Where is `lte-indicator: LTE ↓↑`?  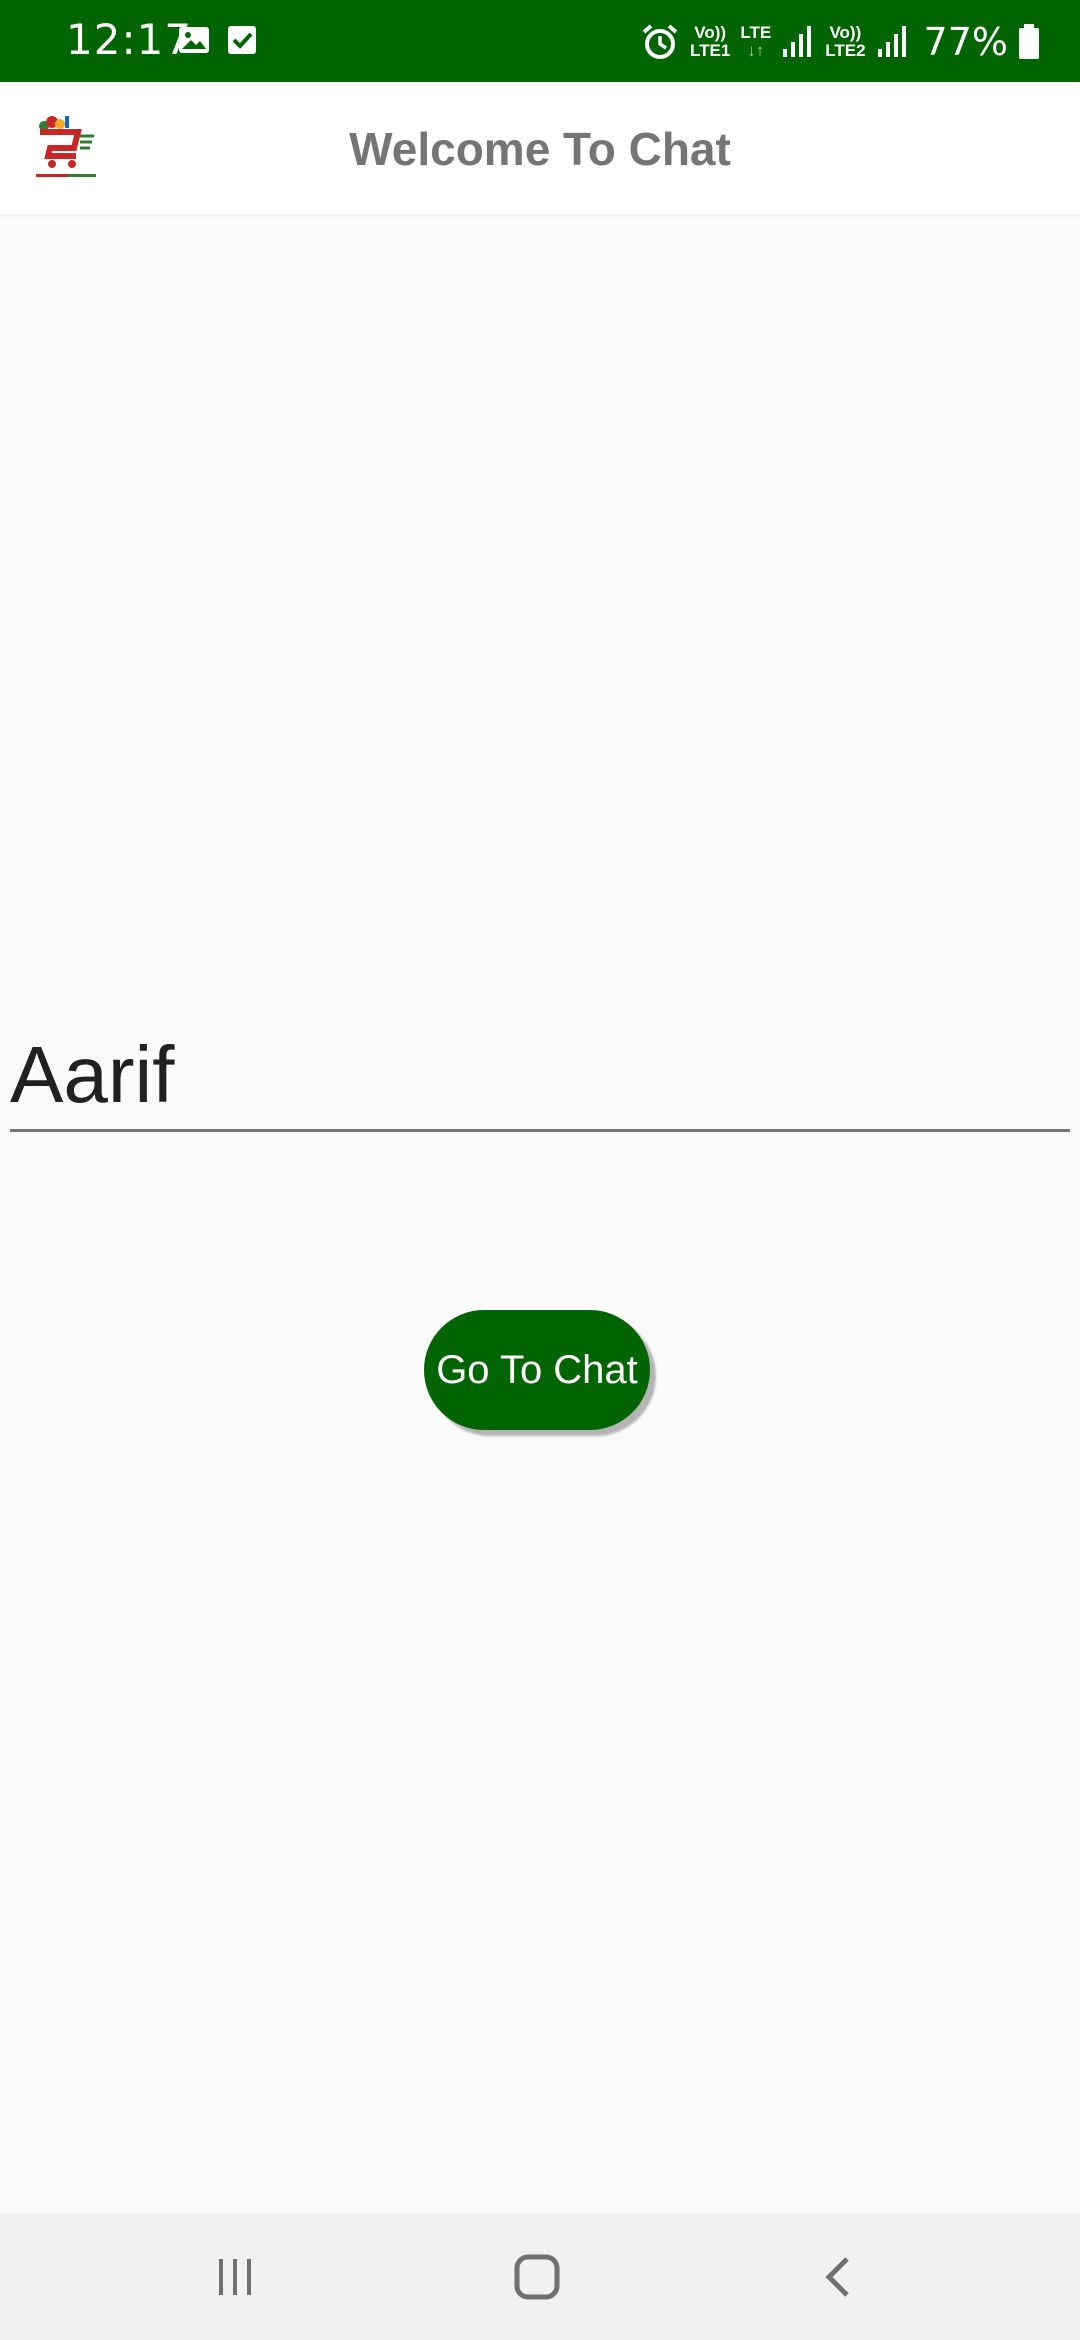 lte-indicator: LTE ↓↑ is located at coordinates (755, 42).